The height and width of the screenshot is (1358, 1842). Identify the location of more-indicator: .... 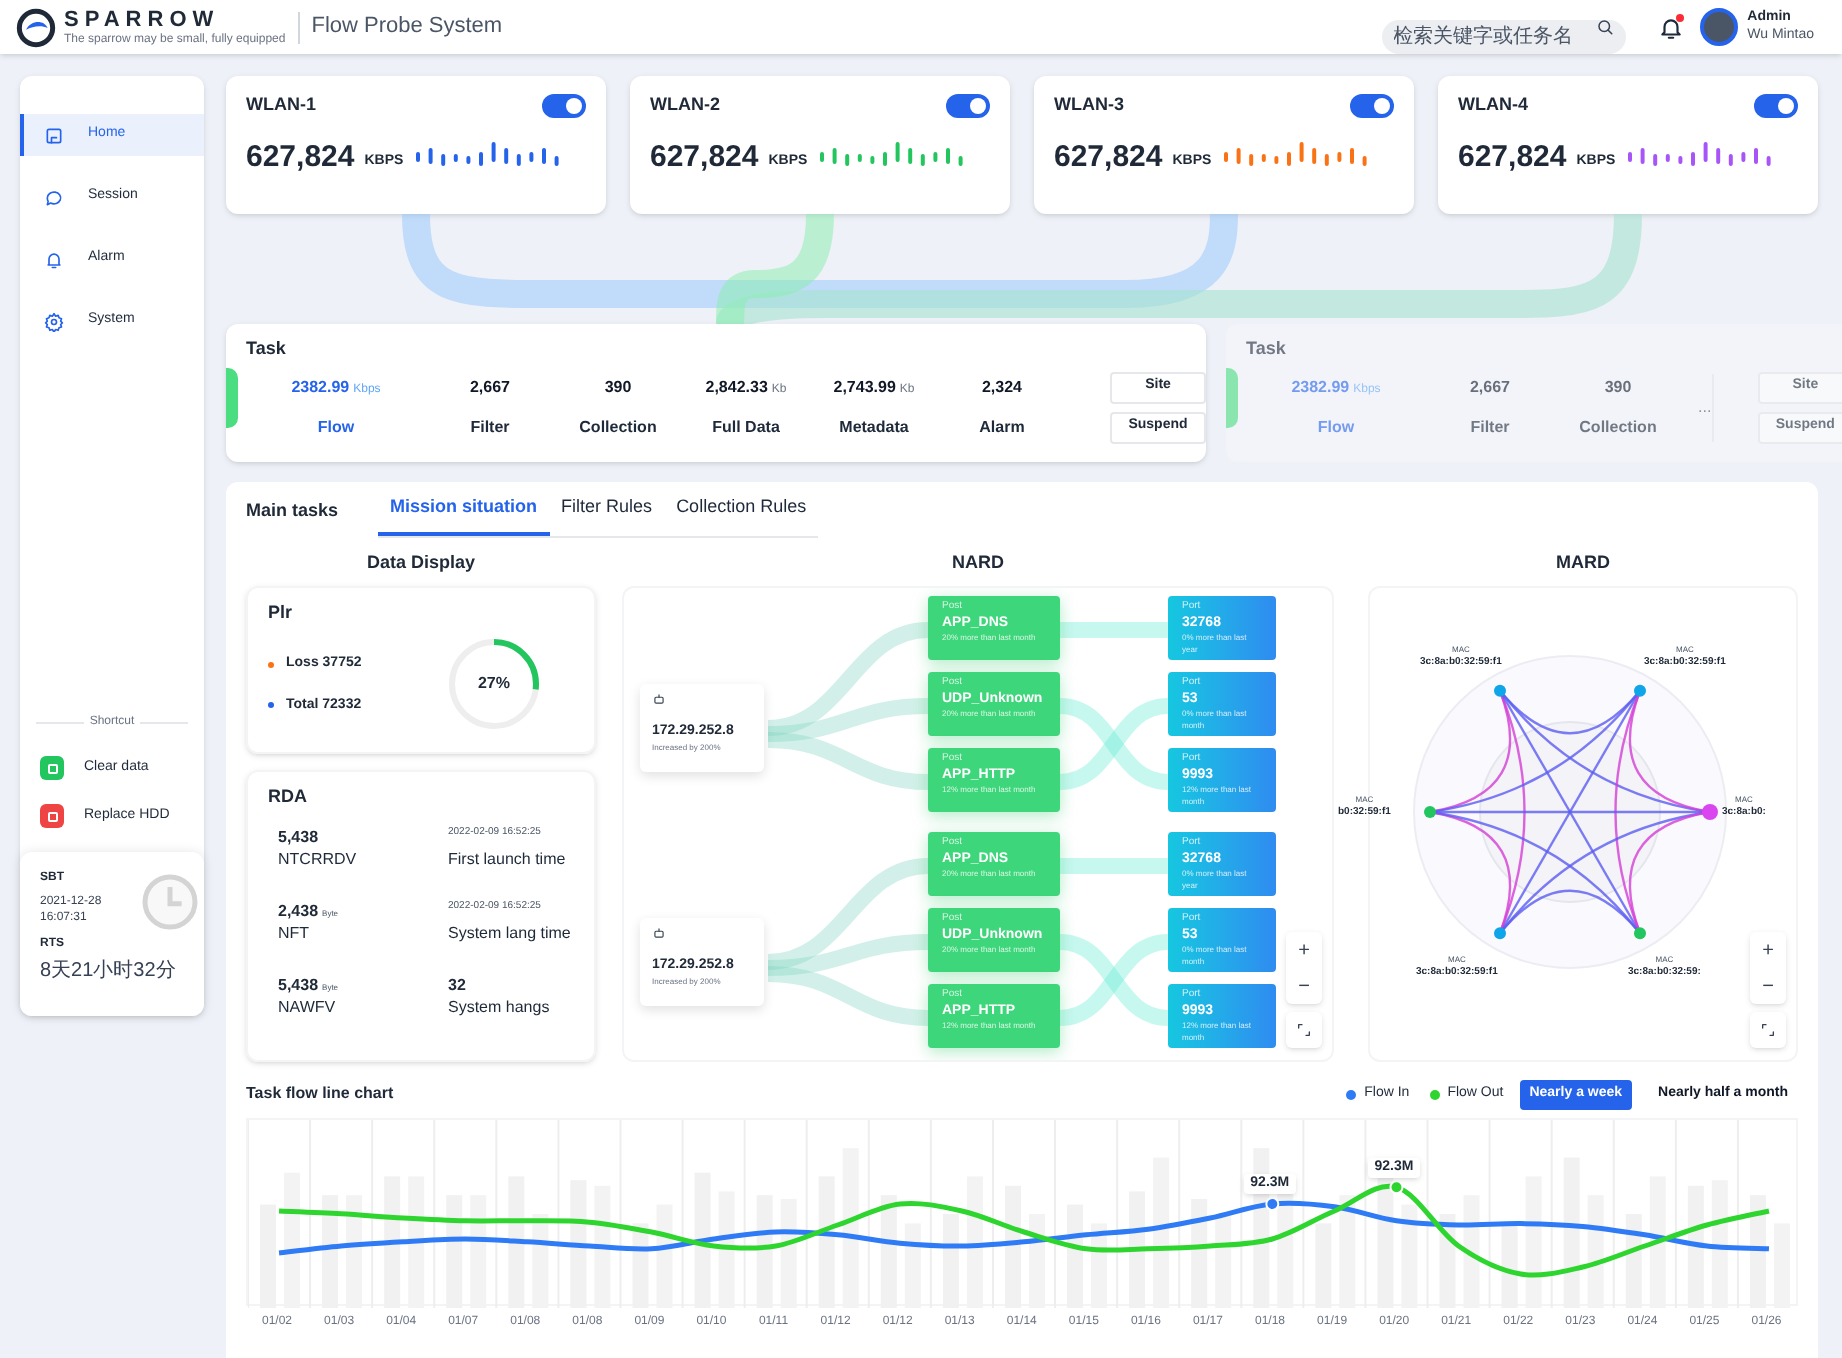
(1705, 407).